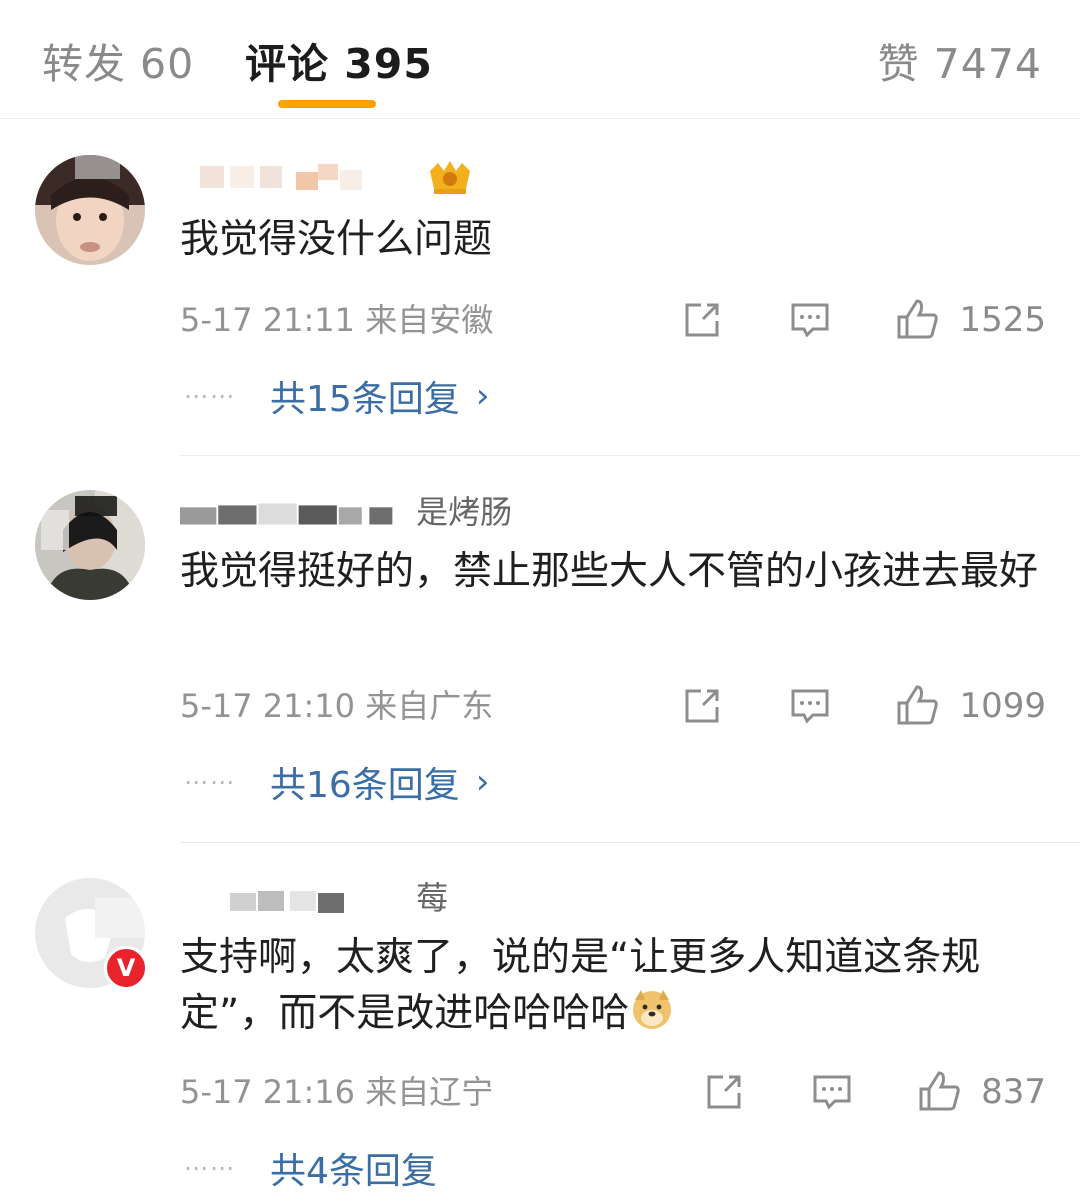  Describe the element at coordinates (580, 985) in the screenshot. I see `comment-text-body: 支持啊，太爽了，说的是“让更多人知道这条规定”，而不是改进哈哈哈哈` at that location.